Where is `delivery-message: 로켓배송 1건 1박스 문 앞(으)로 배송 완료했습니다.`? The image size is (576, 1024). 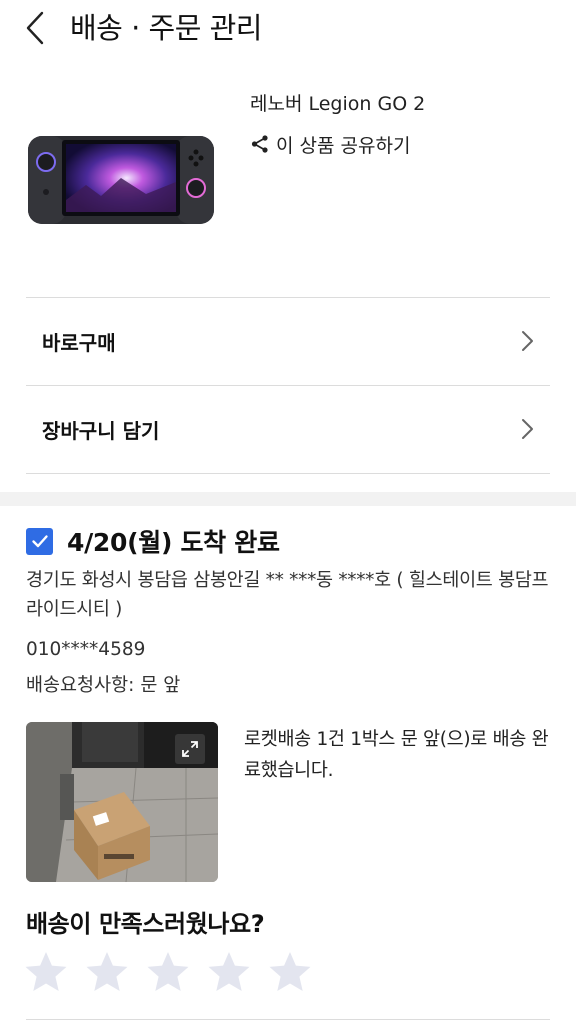
delivery-message: 로켓배송 1건 1박스 문 앞(으)로 배송 완료했습니다. is located at coordinates (396, 755).